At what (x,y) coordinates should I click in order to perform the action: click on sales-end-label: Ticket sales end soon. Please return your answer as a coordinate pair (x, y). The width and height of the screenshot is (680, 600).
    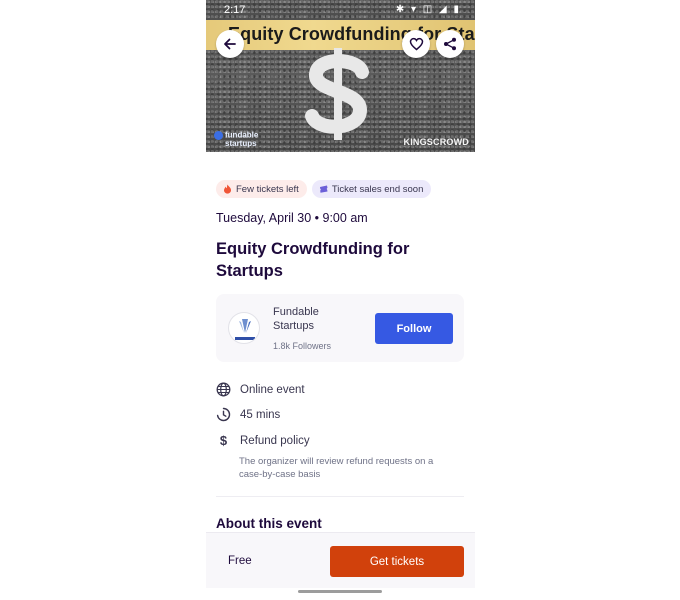
    Looking at the image, I should click on (377, 189).